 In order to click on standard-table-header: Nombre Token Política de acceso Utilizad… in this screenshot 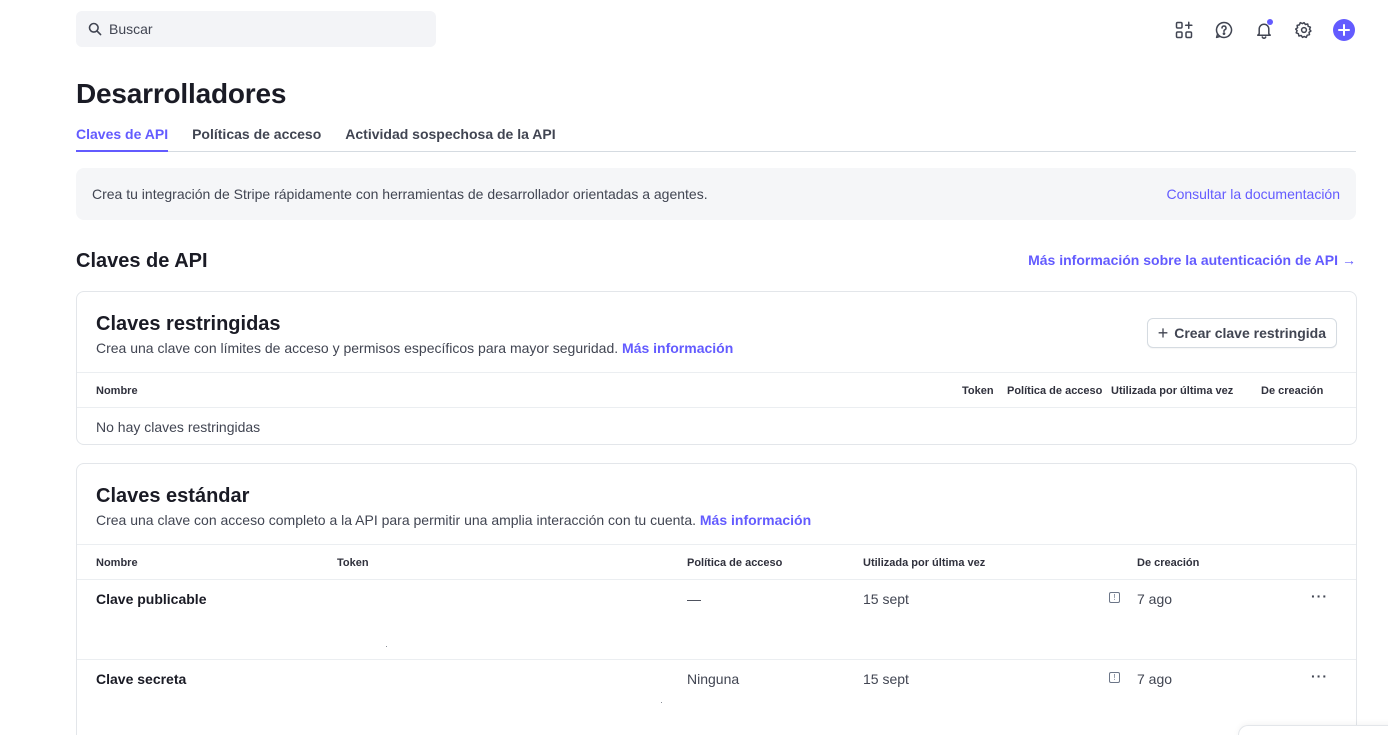, I will do `click(716, 562)`.